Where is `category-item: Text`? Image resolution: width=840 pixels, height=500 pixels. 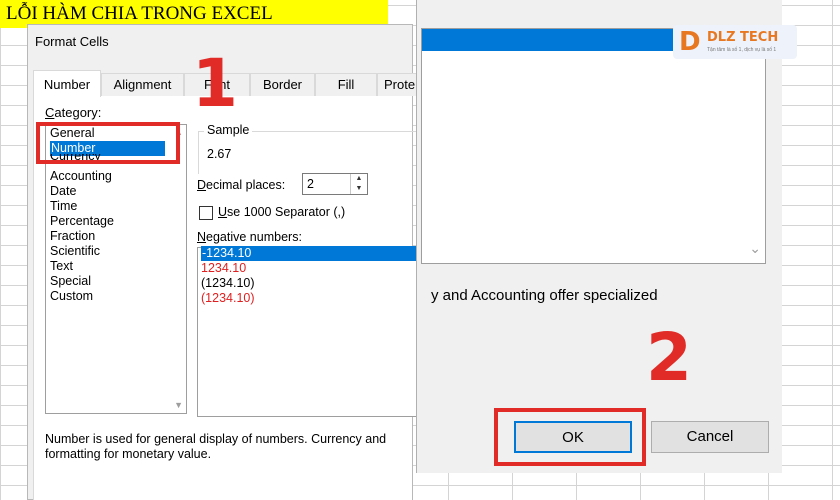 category-item: Text is located at coordinates (61, 266).